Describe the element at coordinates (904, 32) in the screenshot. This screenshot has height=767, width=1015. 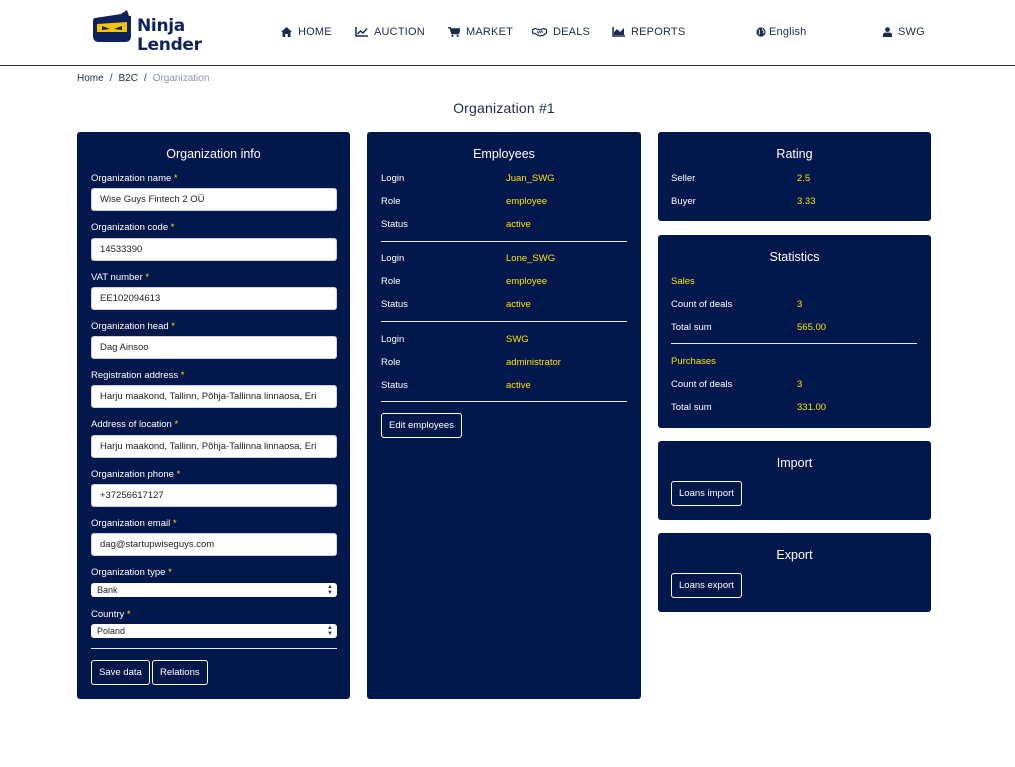
I see `user-menu: SWG` at that location.